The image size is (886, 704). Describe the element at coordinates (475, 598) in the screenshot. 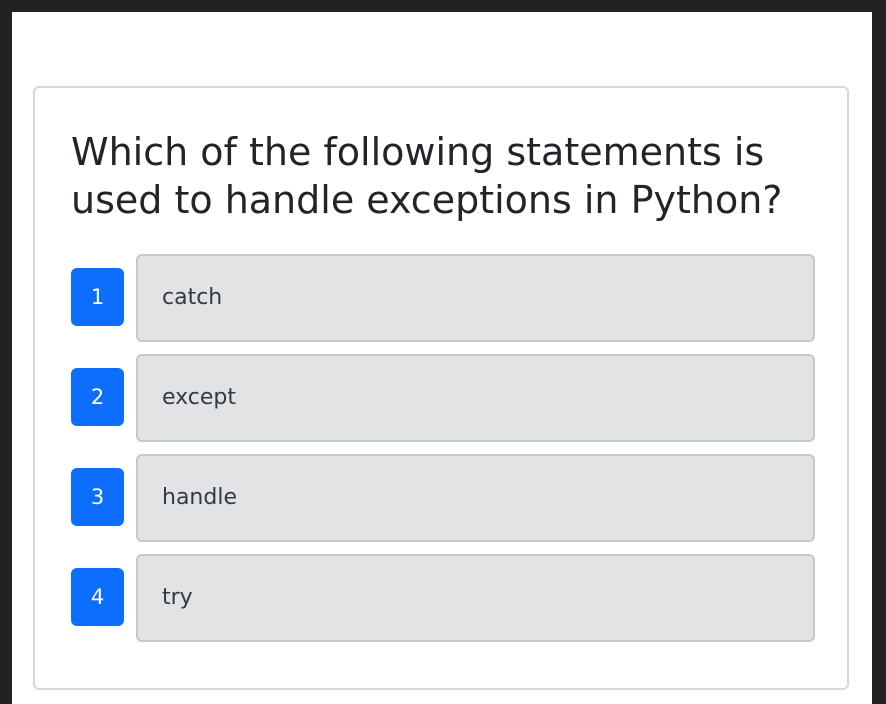

I see `answer-option-button: try` at that location.